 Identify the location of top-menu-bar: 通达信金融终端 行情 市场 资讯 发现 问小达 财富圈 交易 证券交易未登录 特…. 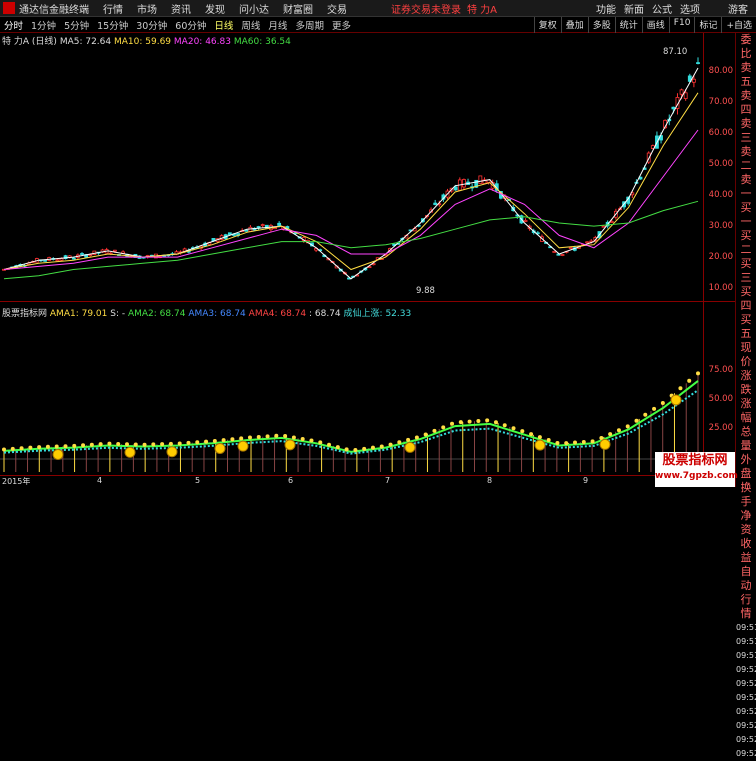
(378, 8).